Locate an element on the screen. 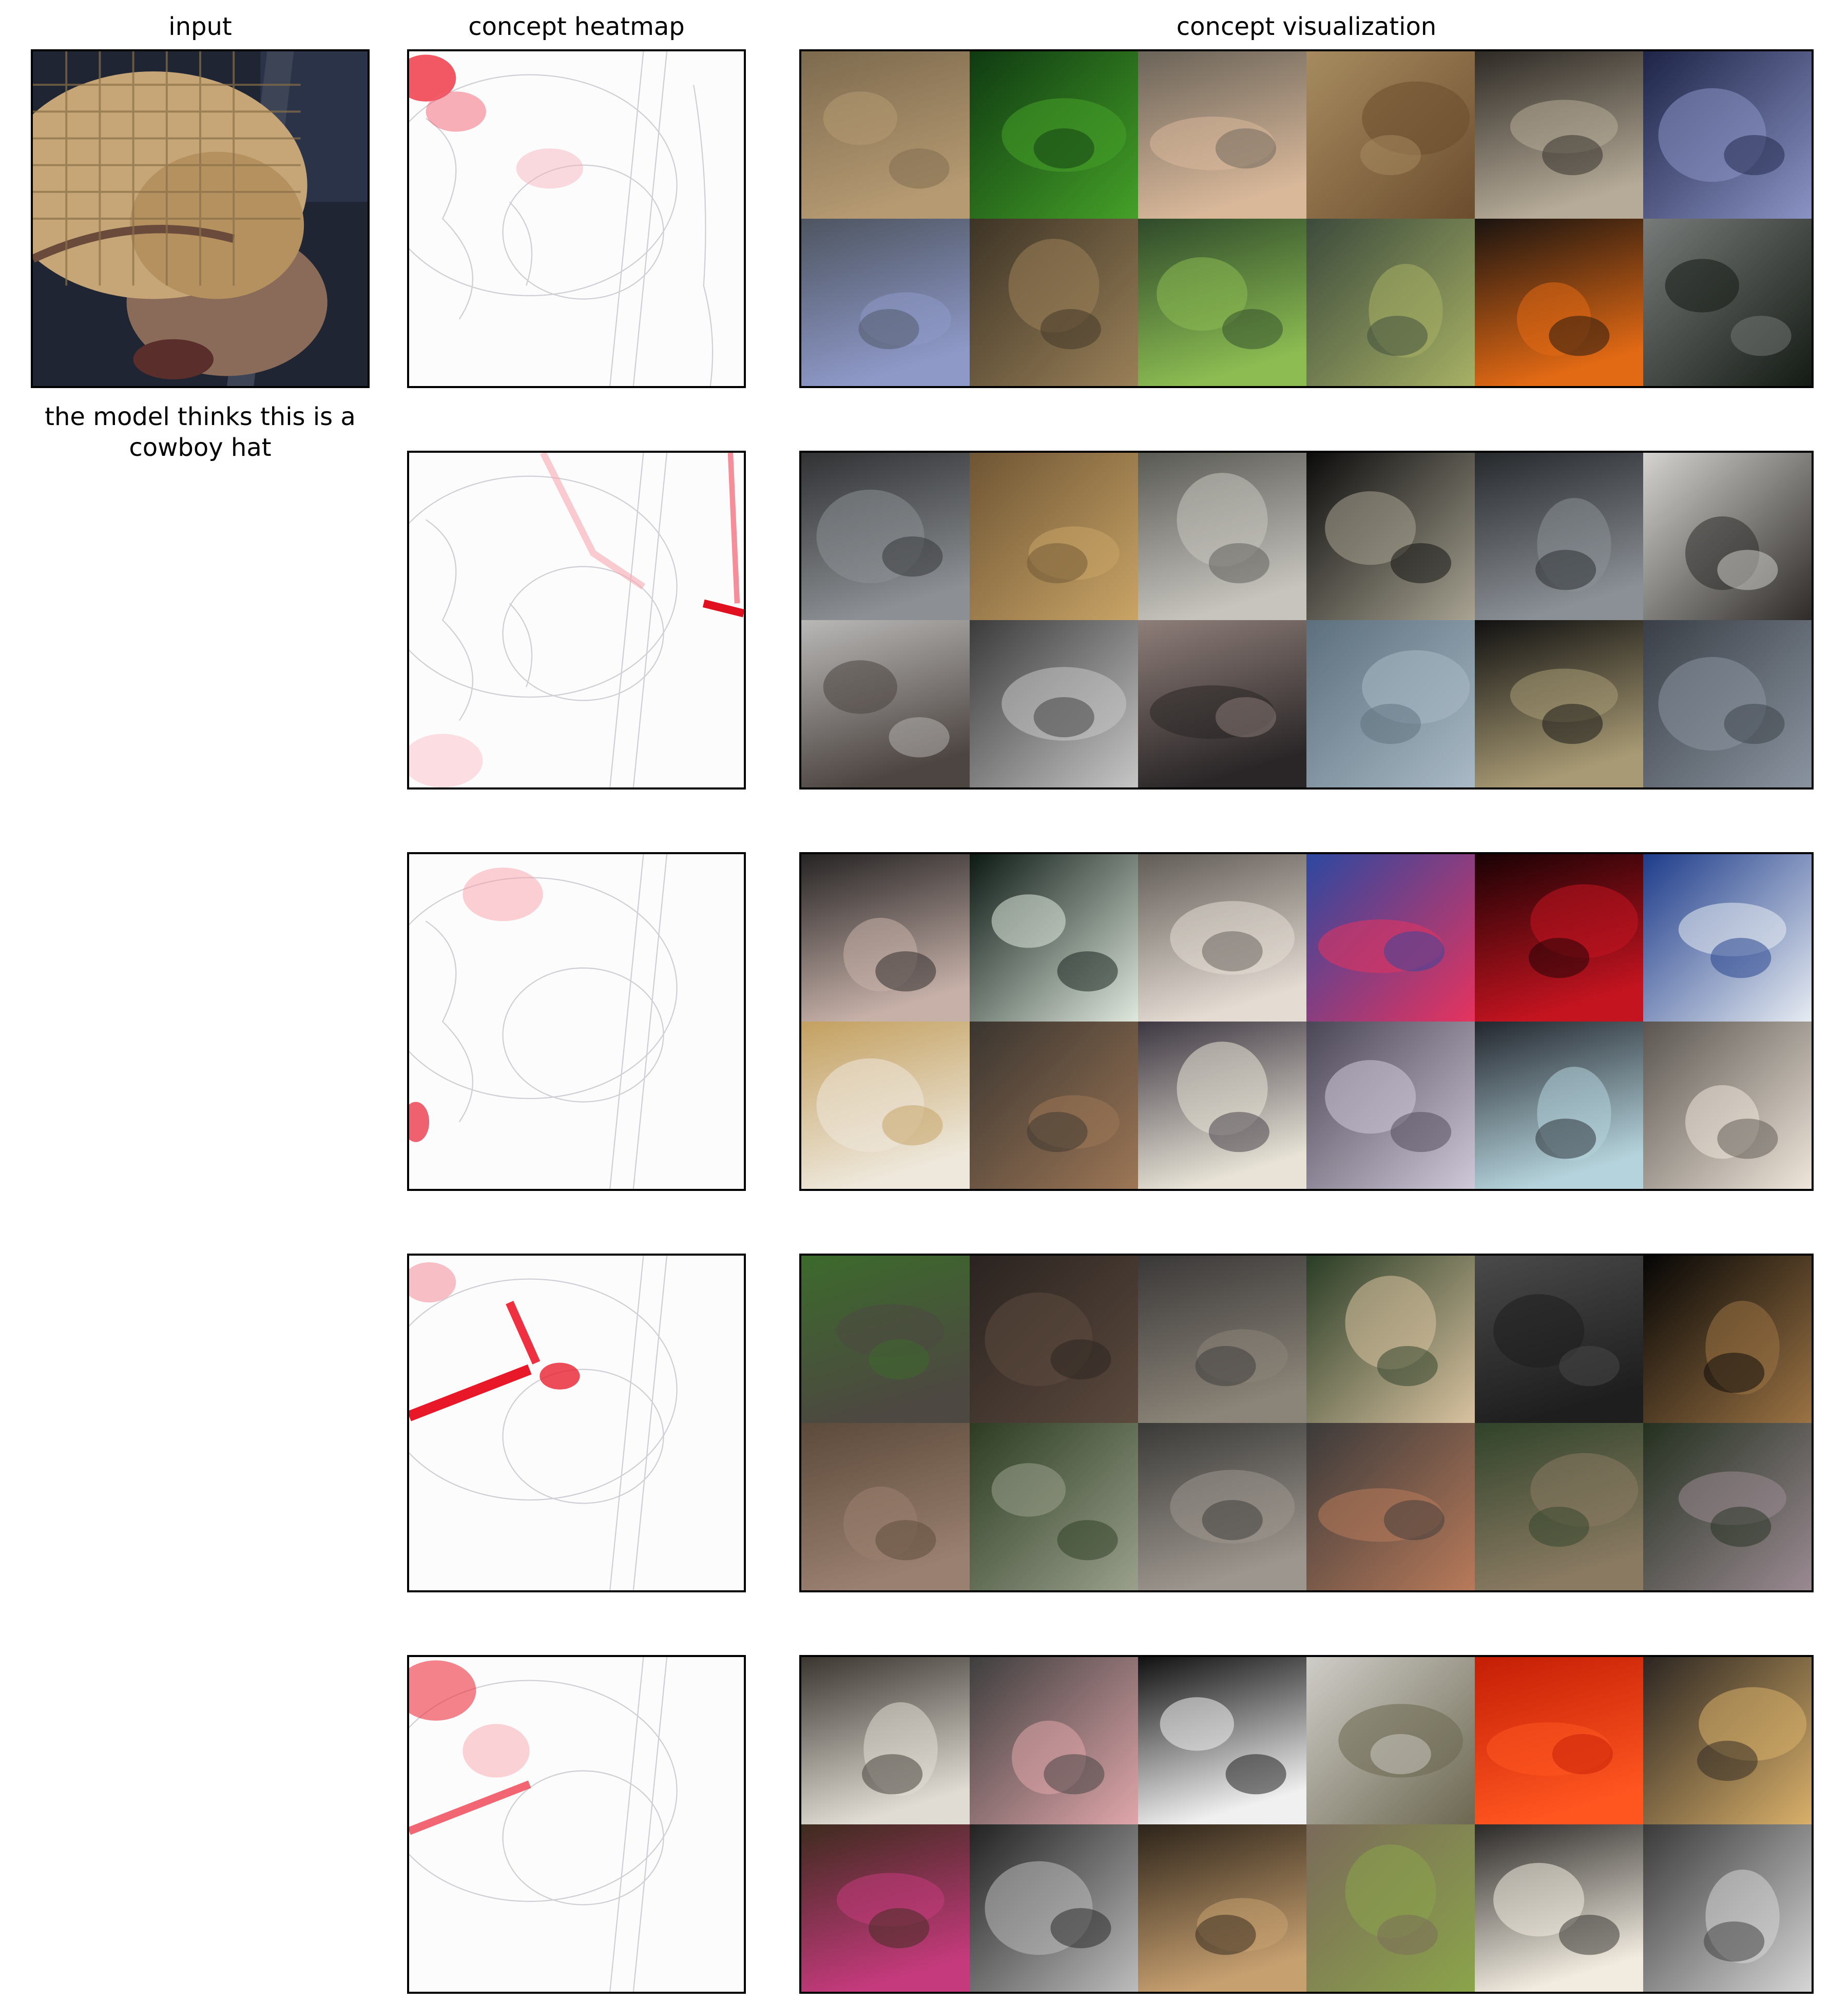  prediction-caption: the model thinks this is a cowboy hat is located at coordinates (200, 432).